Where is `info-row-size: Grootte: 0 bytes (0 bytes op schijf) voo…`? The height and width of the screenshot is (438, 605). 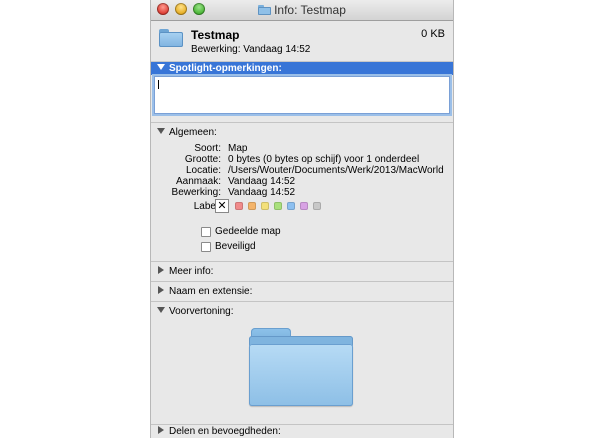
info-row-size: Grootte: 0 bytes (0 bytes op schijf) voo… is located at coordinates (302, 159).